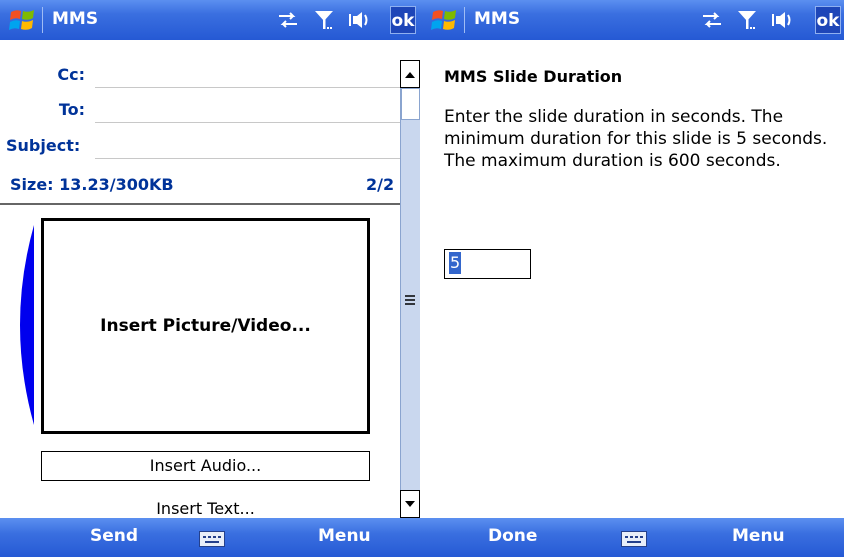 This screenshot has width=844, height=557. I want to click on size-status-bar: Size: 13.23/300KB 2/2, so click(200, 189).